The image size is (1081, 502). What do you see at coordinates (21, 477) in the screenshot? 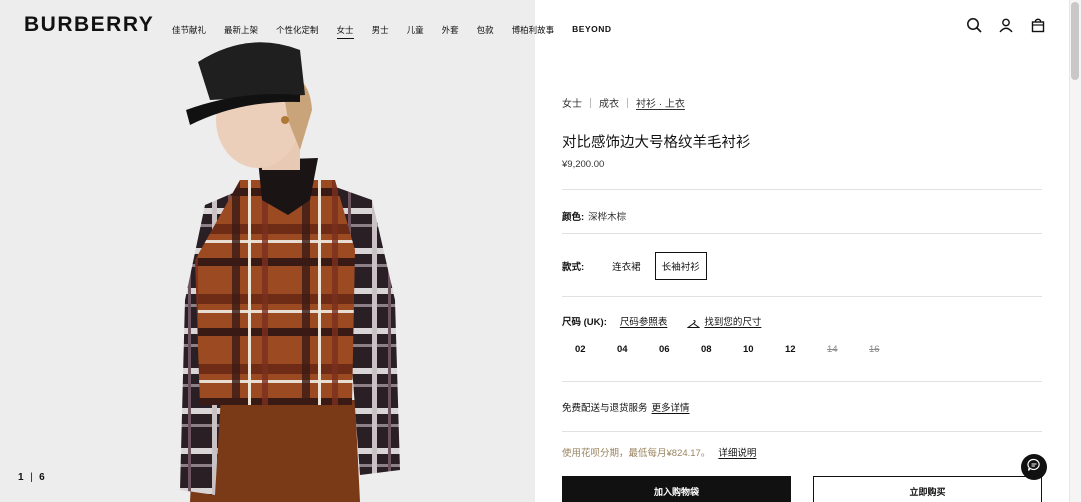
I see `gallery-current: 1` at bounding box center [21, 477].